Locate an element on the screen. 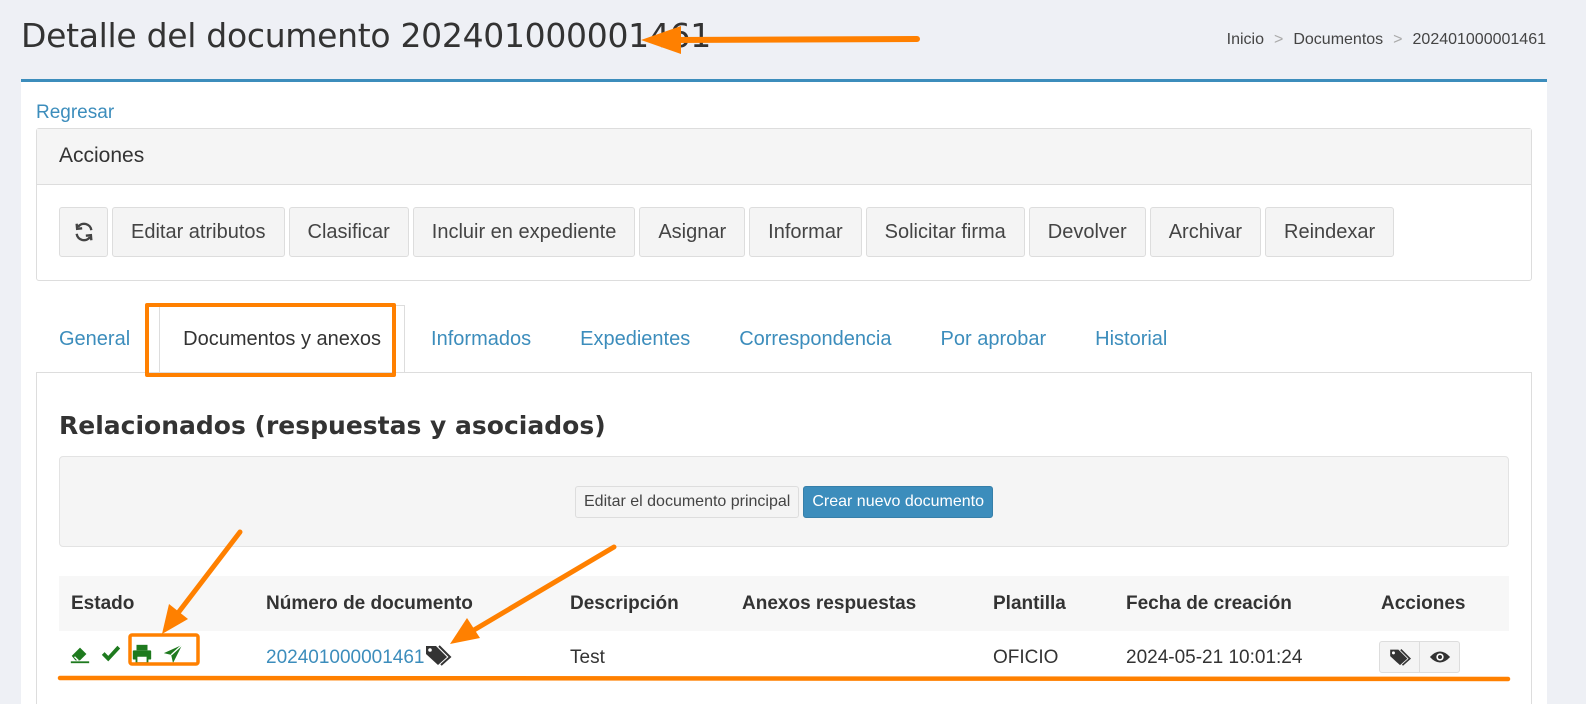  status-icons is located at coordinates (126, 654).